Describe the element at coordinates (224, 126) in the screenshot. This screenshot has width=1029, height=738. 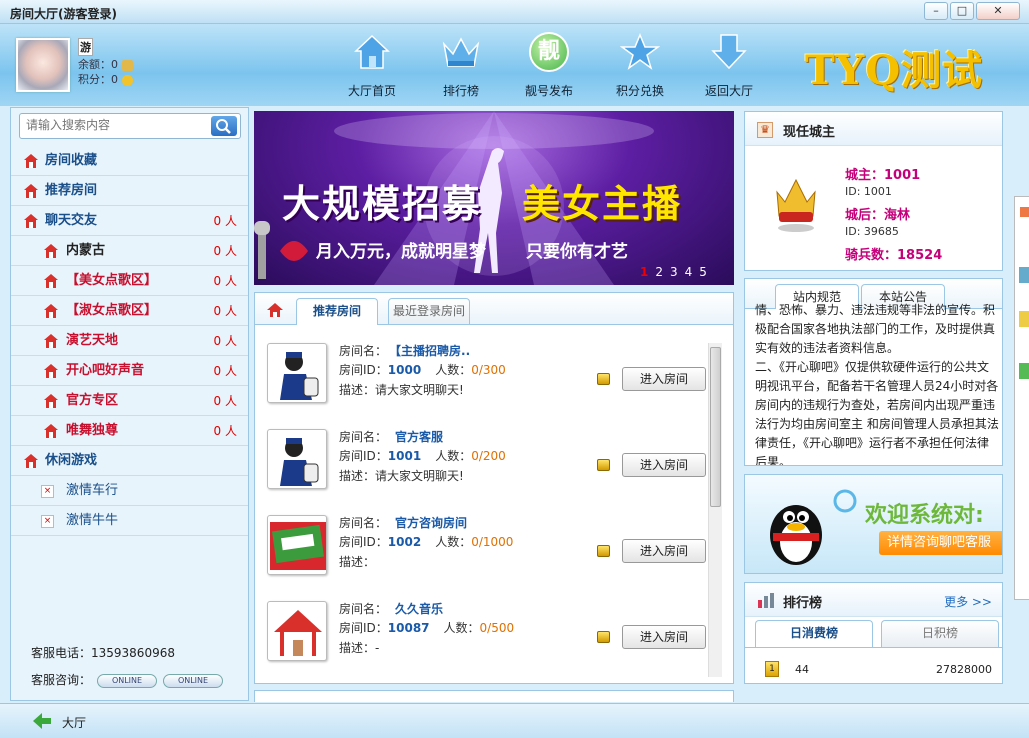
I see `search-button` at that location.